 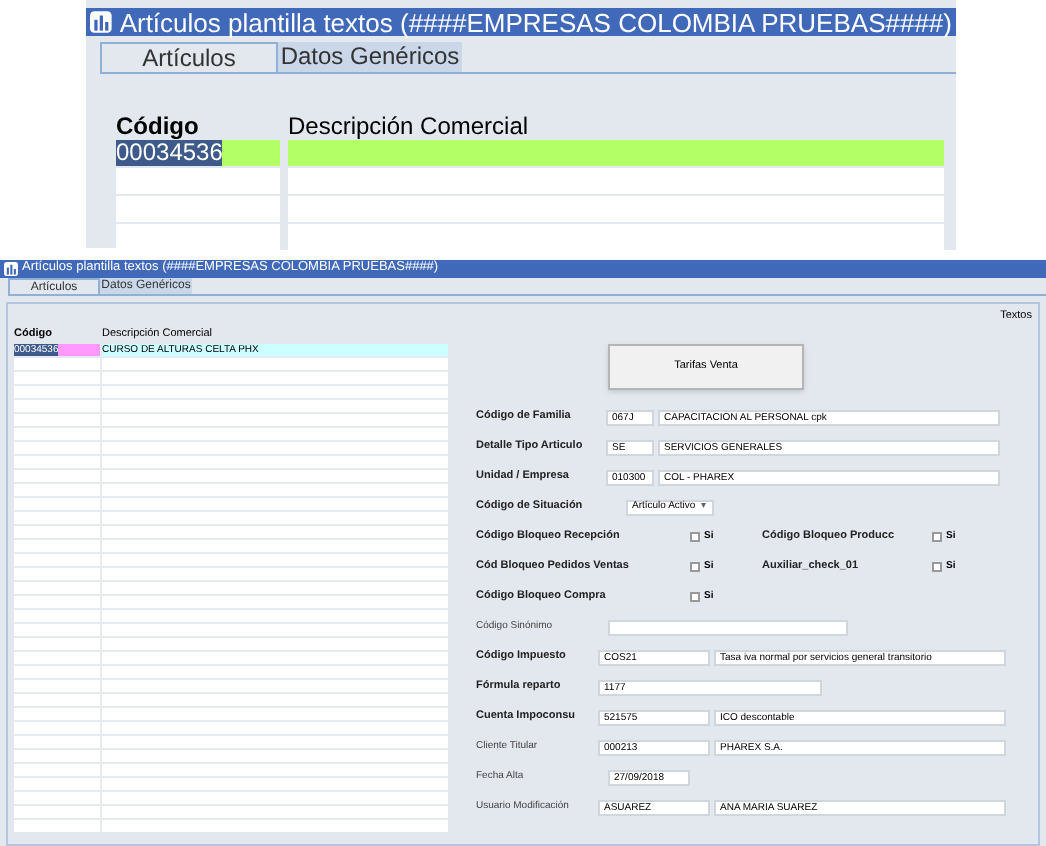 I want to click on tab: Datos Genéricos, so click(x=370, y=57).